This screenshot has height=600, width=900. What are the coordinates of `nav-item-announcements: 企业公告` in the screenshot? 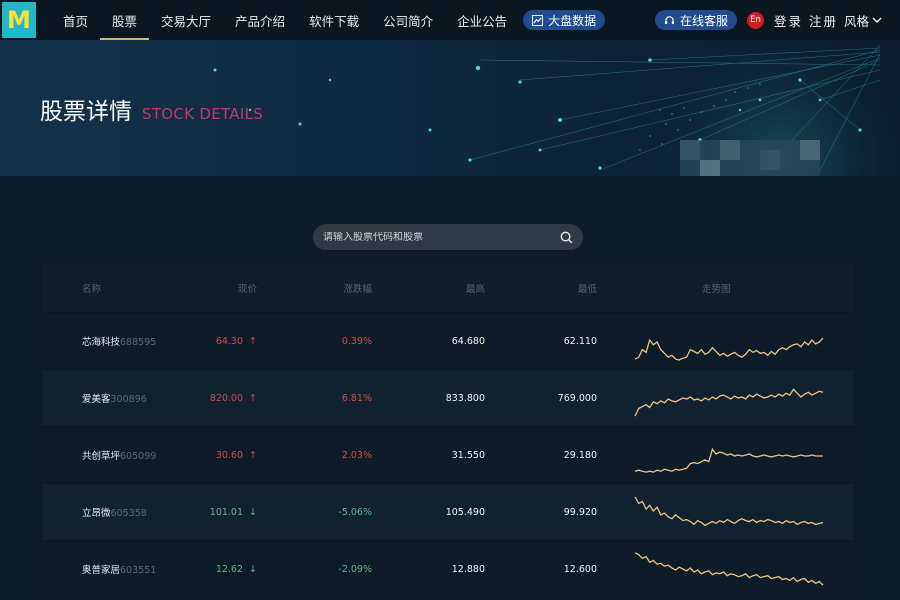 It's located at (482, 20).